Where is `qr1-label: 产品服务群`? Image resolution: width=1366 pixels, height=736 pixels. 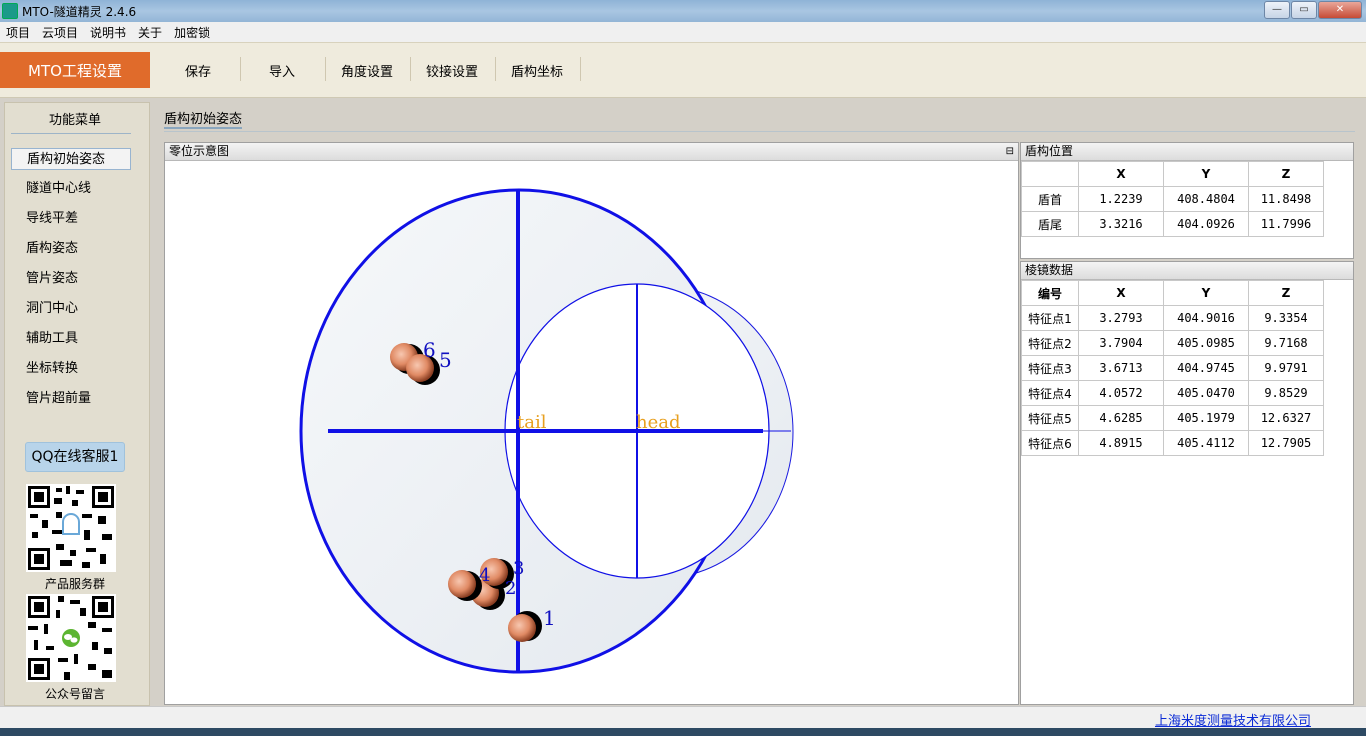 qr1-label: 产品服务群 is located at coordinates (74, 584).